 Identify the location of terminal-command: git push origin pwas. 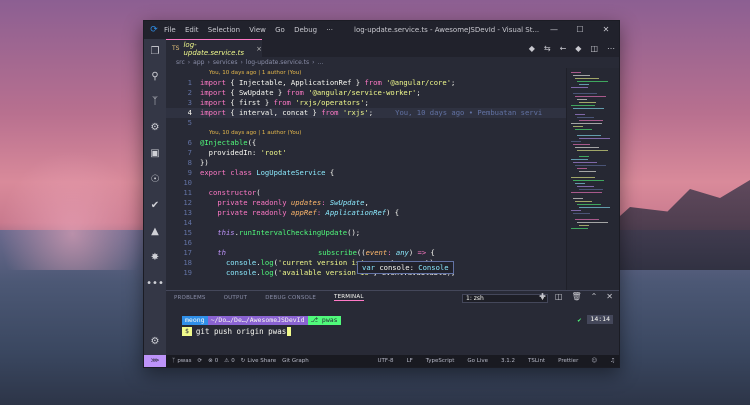
(241, 331).